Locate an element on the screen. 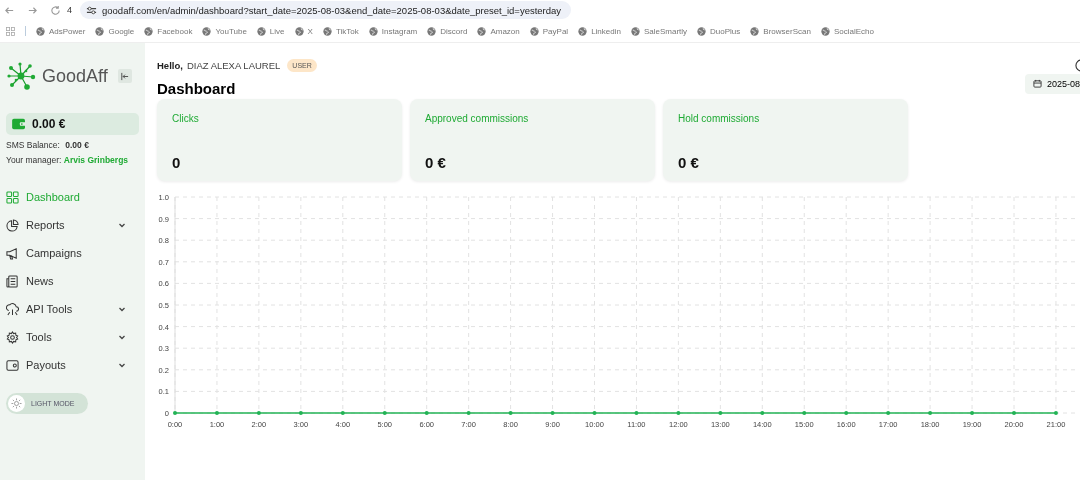 The width and height of the screenshot is (1080, 480). user-name: DIAZ ALEXA LAUREL is located at coordinates (233, 65).